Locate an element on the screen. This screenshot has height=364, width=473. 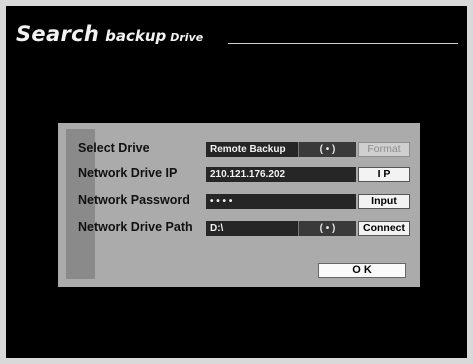
connect-button: Connect is located at coordinates (384, 228).